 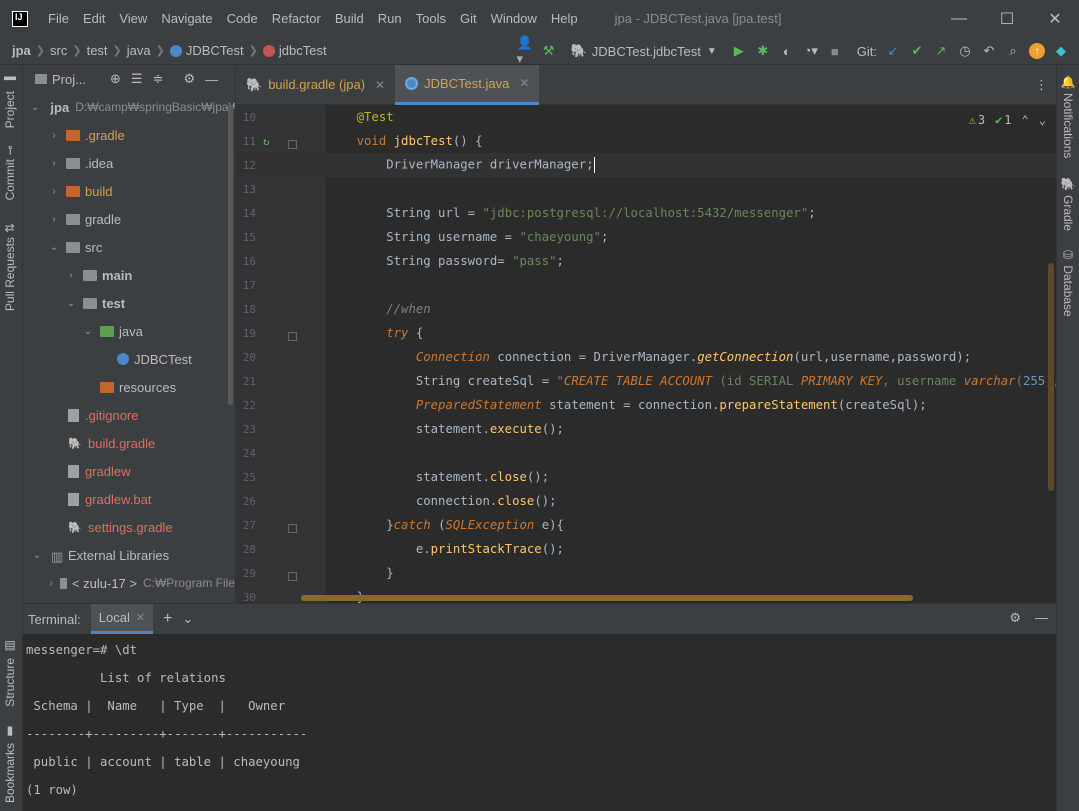 What do you see at coordinates (129, 191) in the screenshot?
I see `tree-item: › build` at bounding box center [129, 191].